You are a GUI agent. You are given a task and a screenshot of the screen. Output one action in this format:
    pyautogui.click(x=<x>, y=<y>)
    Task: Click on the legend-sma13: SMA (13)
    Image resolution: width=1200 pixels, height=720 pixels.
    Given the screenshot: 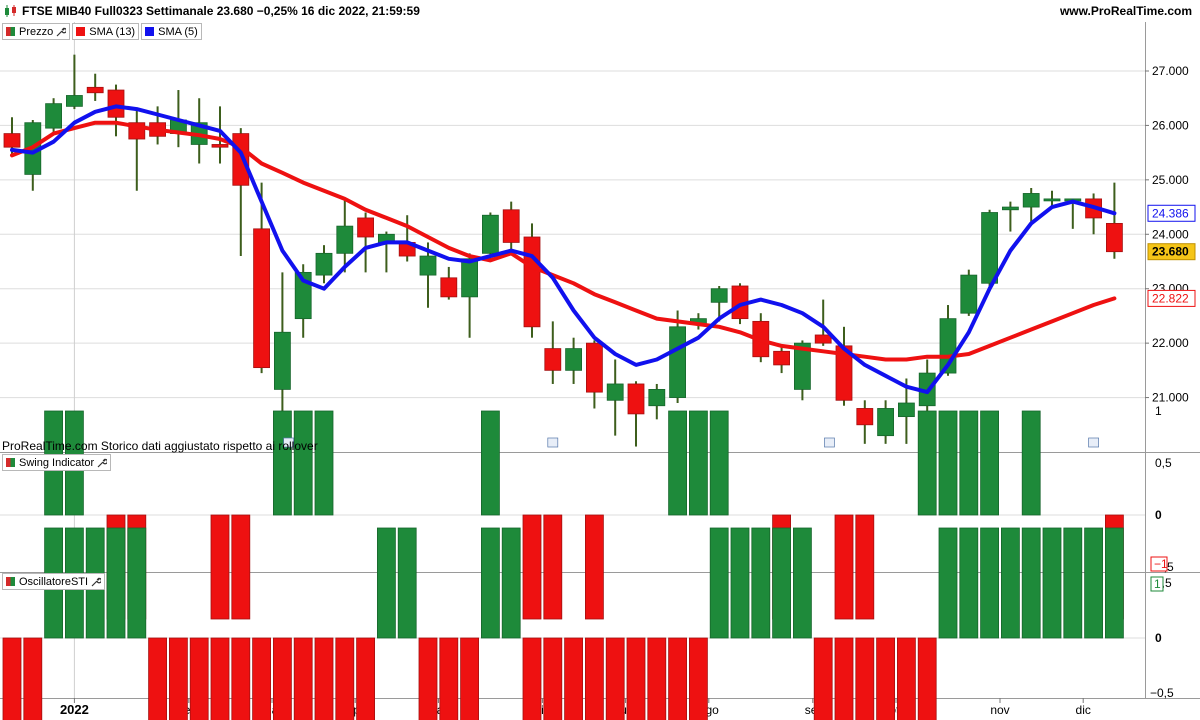 What is the action you would take?
    pyautogui.click(x=106, y=31)
    